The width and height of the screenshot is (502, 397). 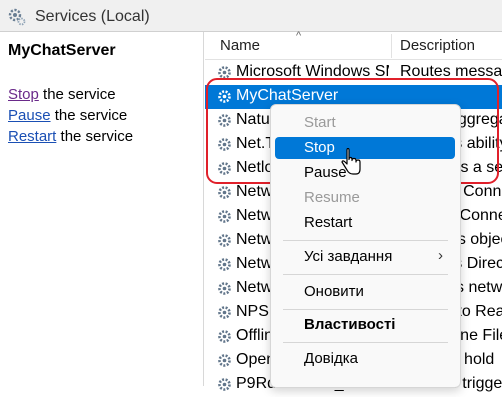 What do you see at coordinates (365, 173) in the screenshot?
I see `menu-item-pause: Pause` at bounding box center [365, 173].